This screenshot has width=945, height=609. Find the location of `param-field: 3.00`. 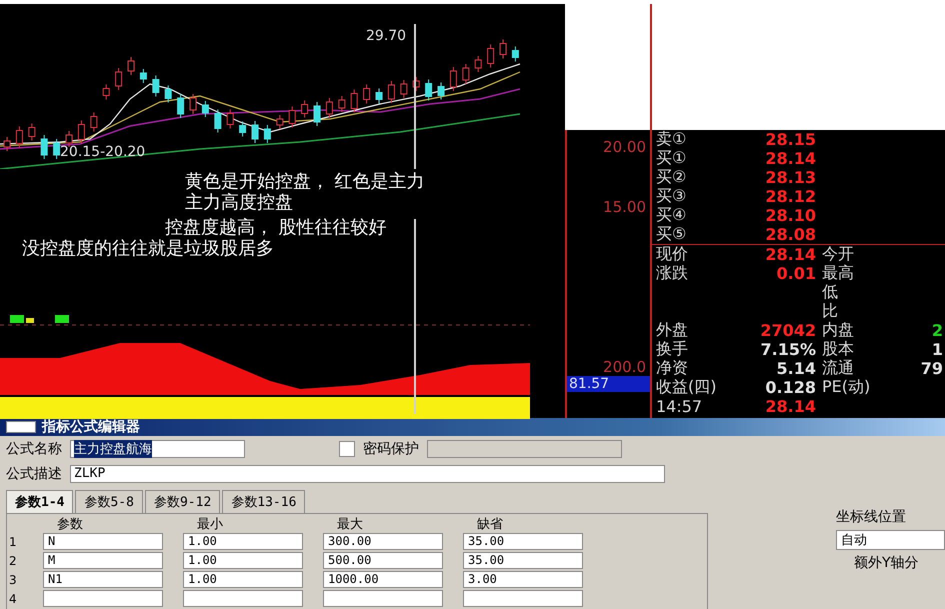

param-field: 3.00 is located at coordinates (523, 579).